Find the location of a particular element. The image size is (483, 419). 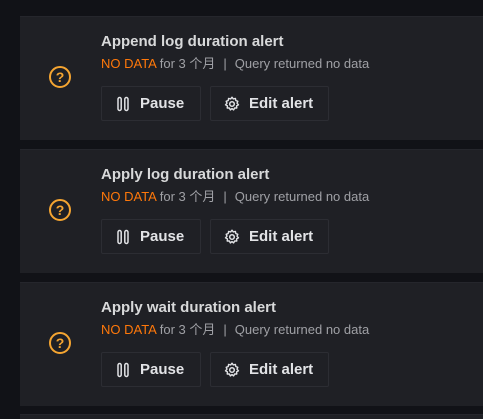

left-rail is located at coordinates (10, 209).